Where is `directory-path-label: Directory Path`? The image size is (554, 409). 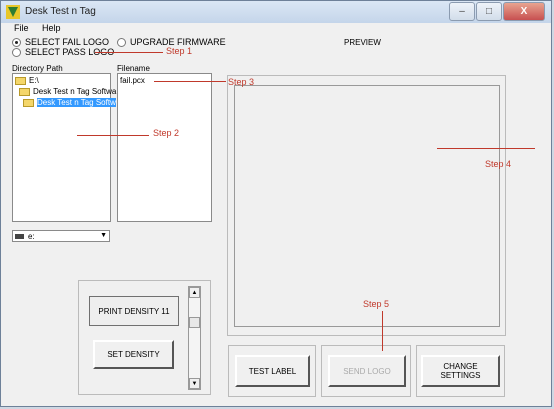 directory-path-label: Directory Path is located at coordinates (37, 68).